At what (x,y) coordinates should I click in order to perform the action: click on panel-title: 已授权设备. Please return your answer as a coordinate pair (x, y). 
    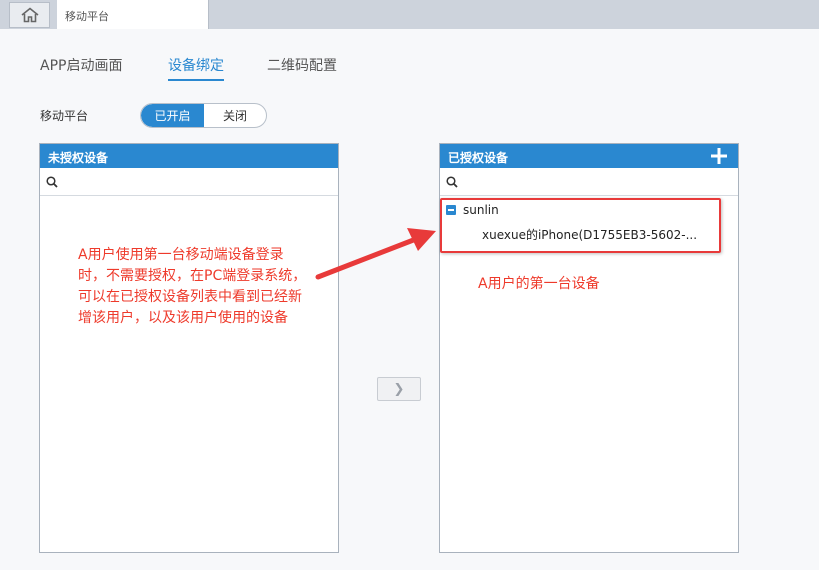
    Looking at the image, I should click on (589, 156).